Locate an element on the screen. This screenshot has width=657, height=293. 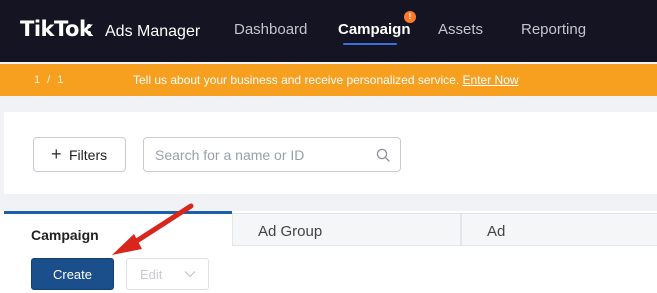
edit-label: Edit is located at coordinates (151, 274).